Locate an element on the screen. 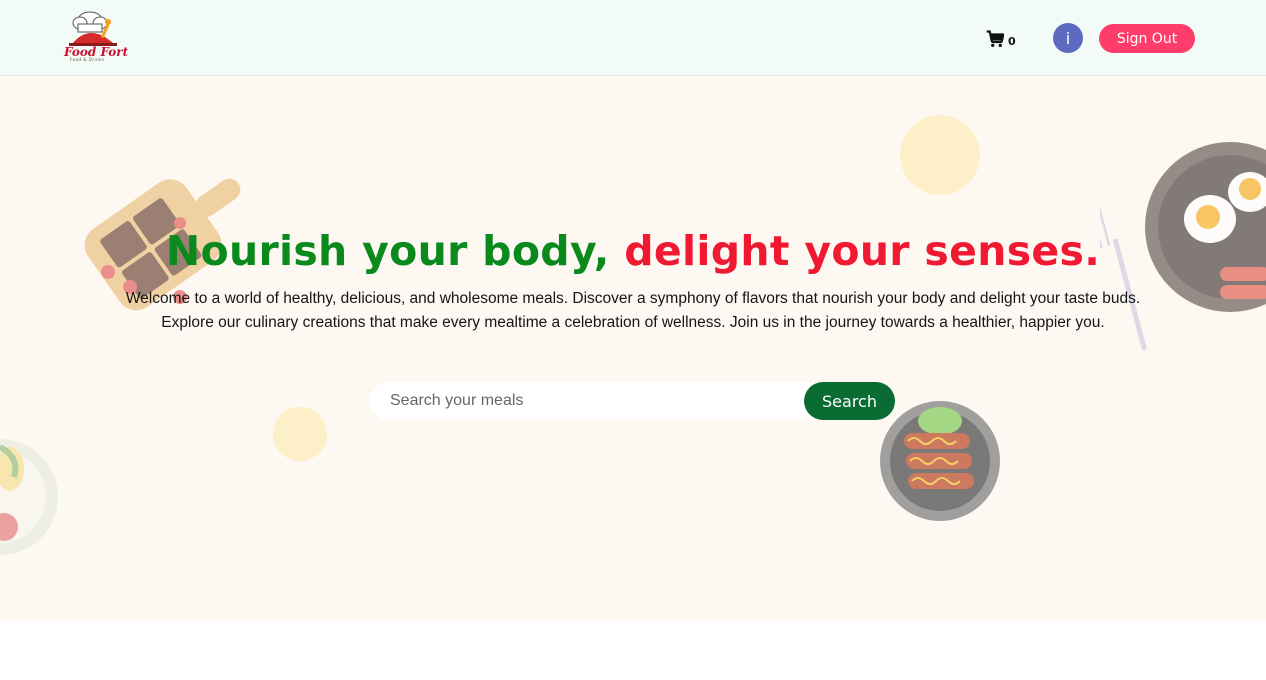 The image size is (1266, 680). search-input is located at coordinates (595, 401).